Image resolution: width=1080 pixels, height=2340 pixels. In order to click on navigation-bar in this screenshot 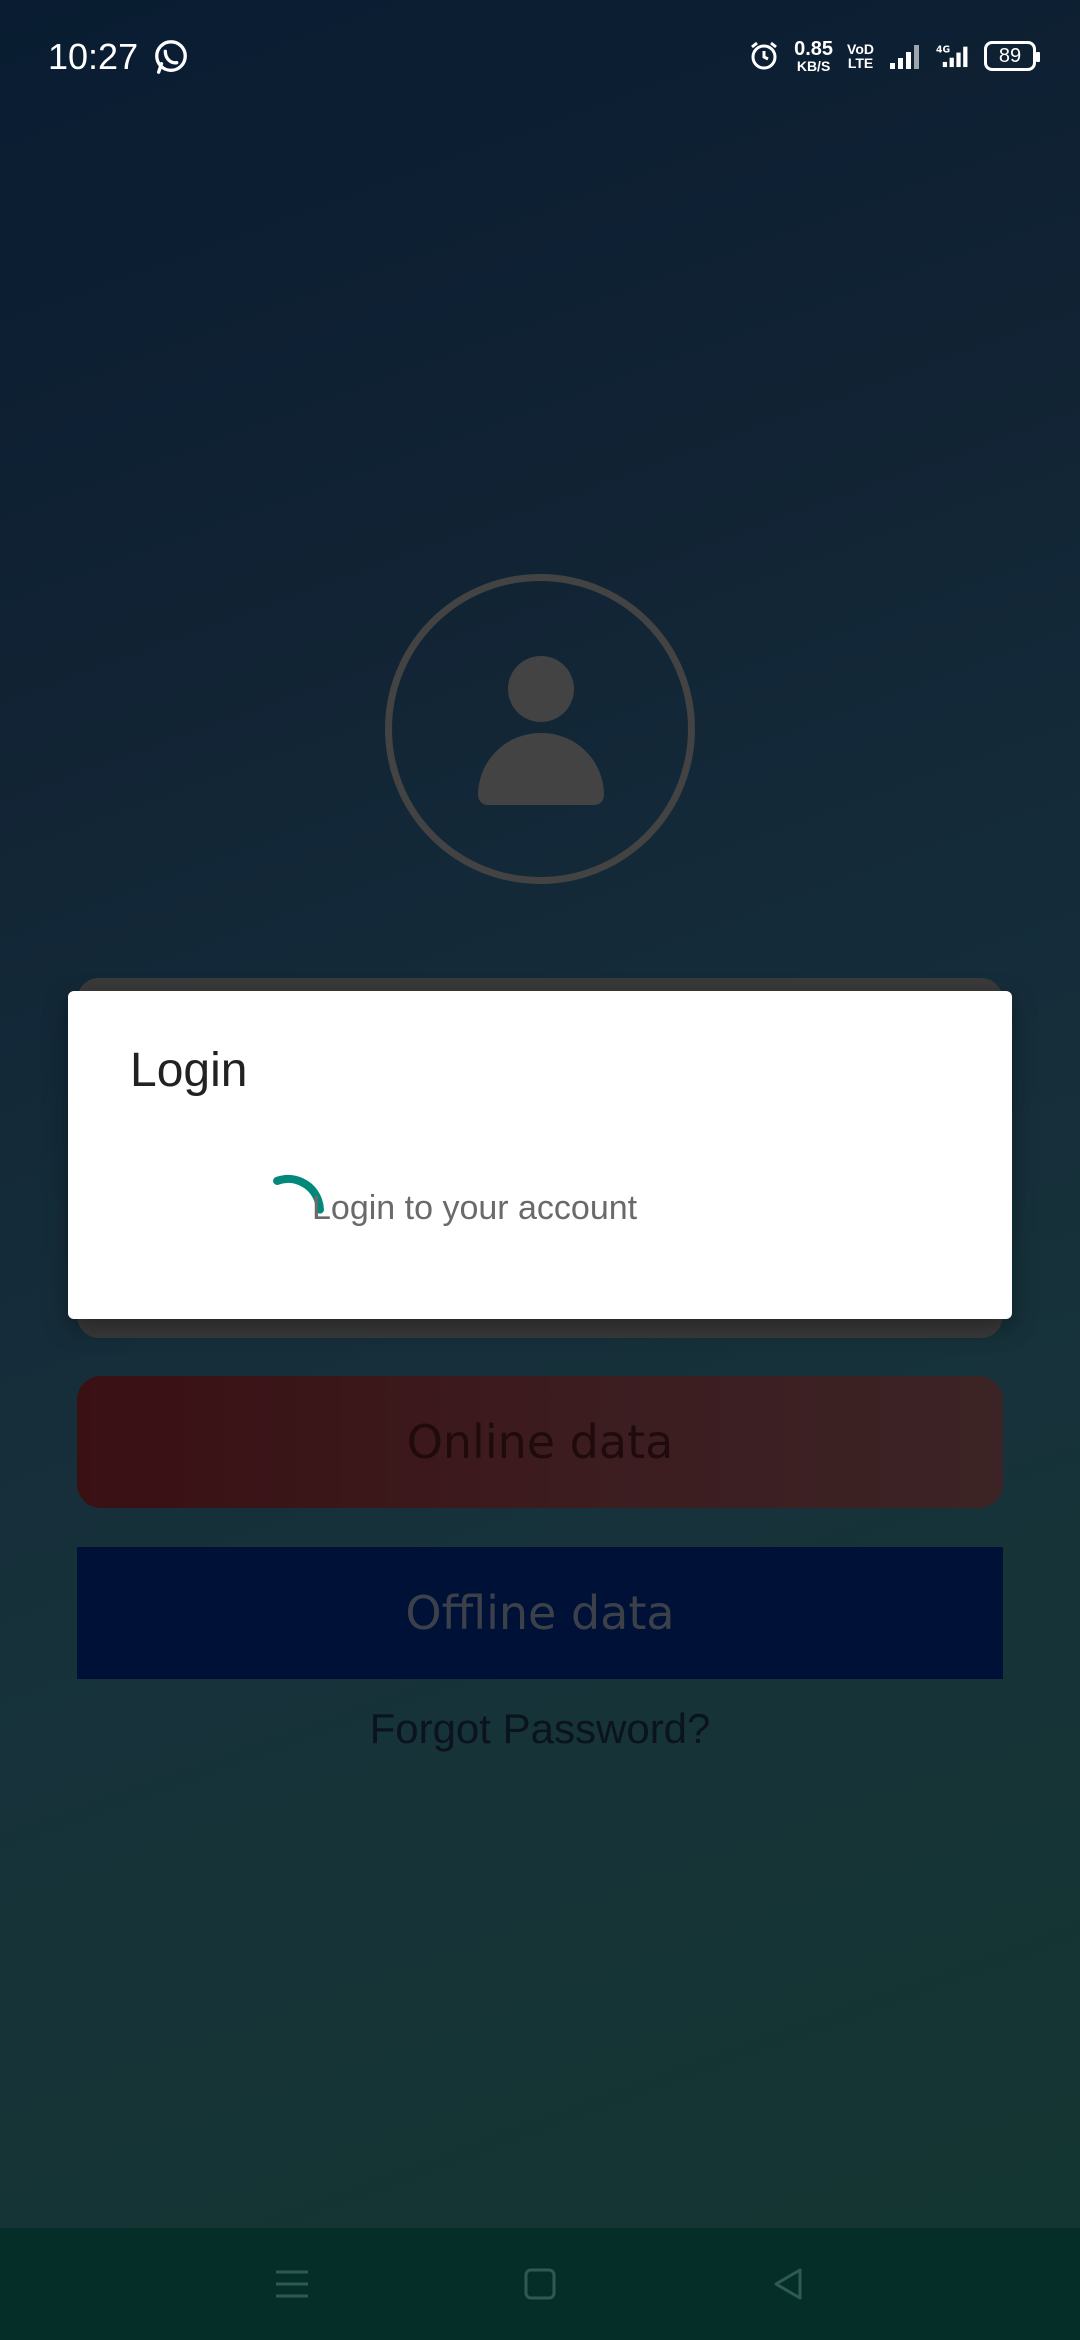, I will do `click(540, 2284)`.